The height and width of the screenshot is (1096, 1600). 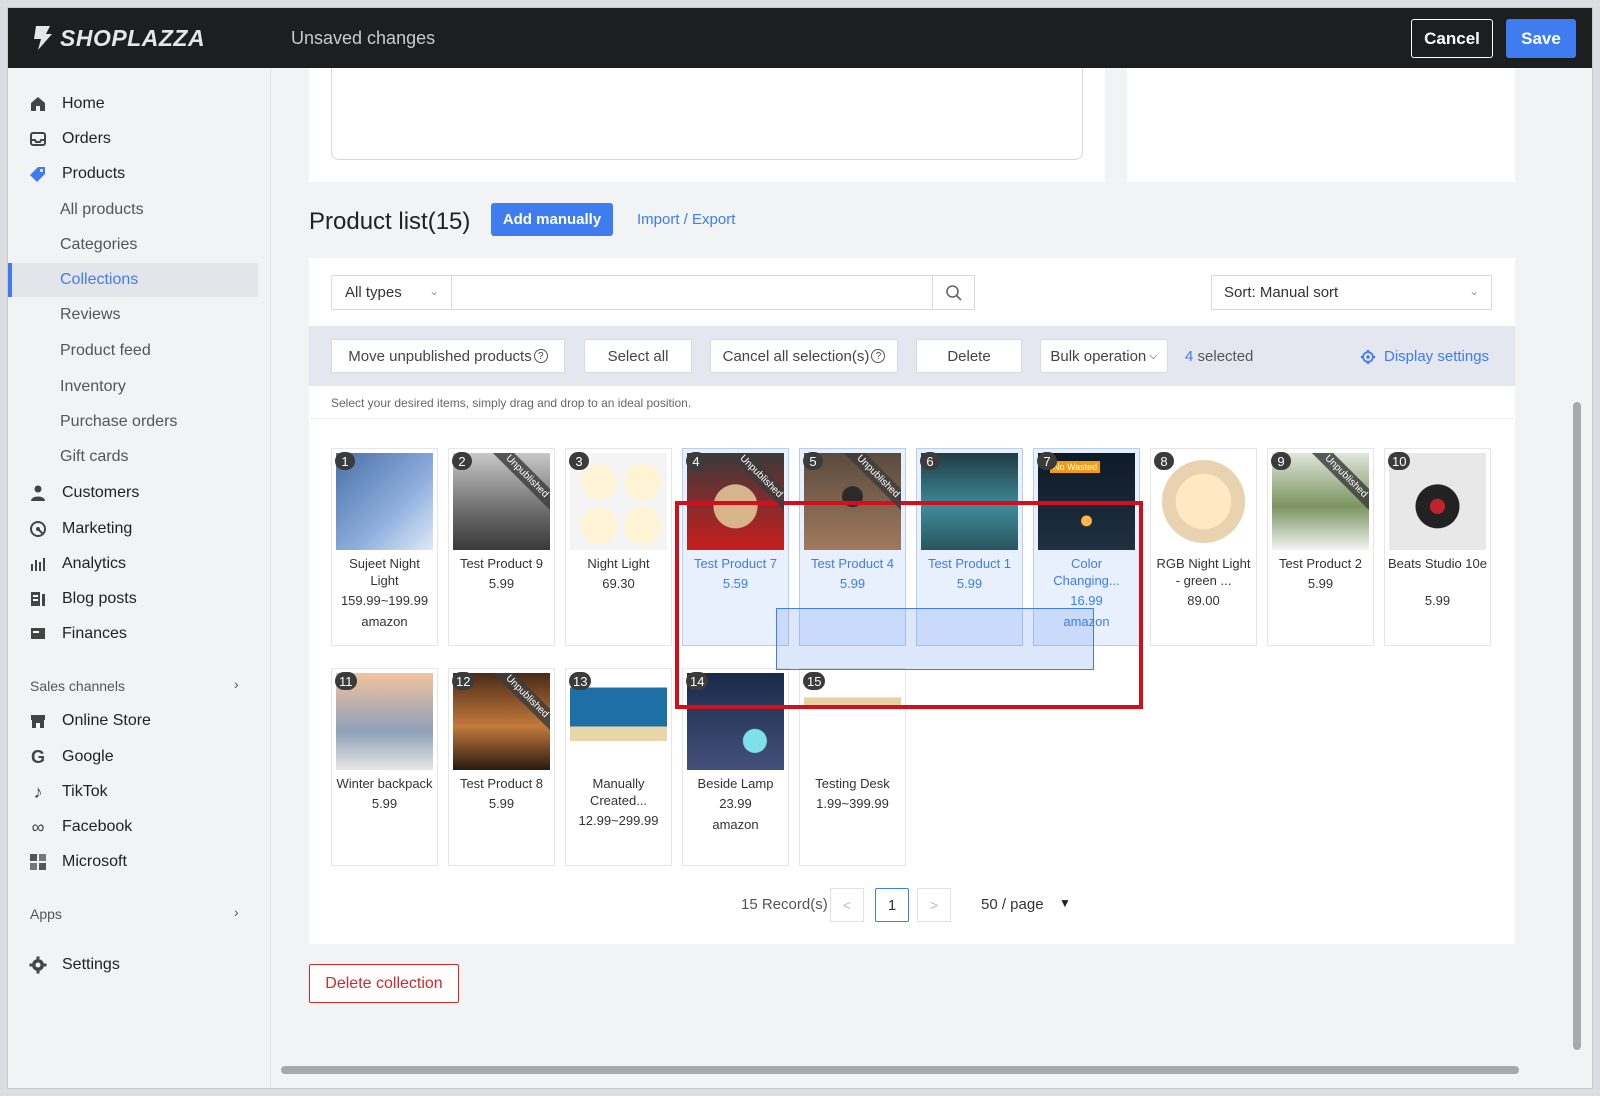 I want to click on sidebar-subitem-inventory: Inventory, so click(x=133, y=387).